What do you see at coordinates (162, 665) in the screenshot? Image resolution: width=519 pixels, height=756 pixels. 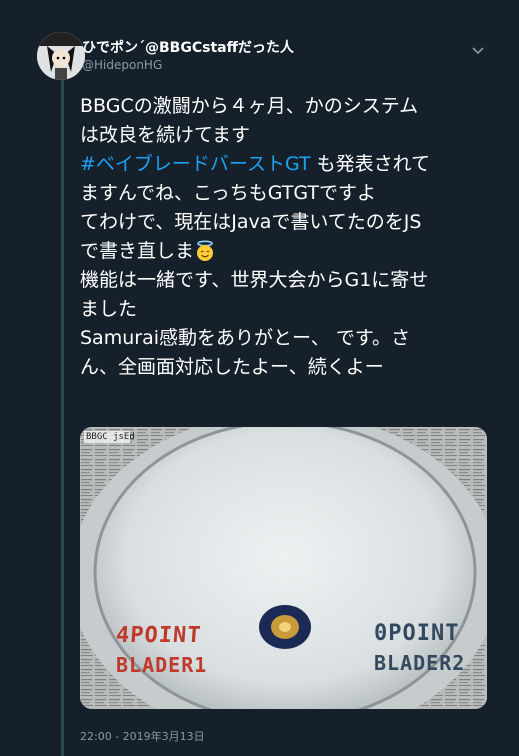 I see `left-player: BLADER1` at bounding box center [162, 665].